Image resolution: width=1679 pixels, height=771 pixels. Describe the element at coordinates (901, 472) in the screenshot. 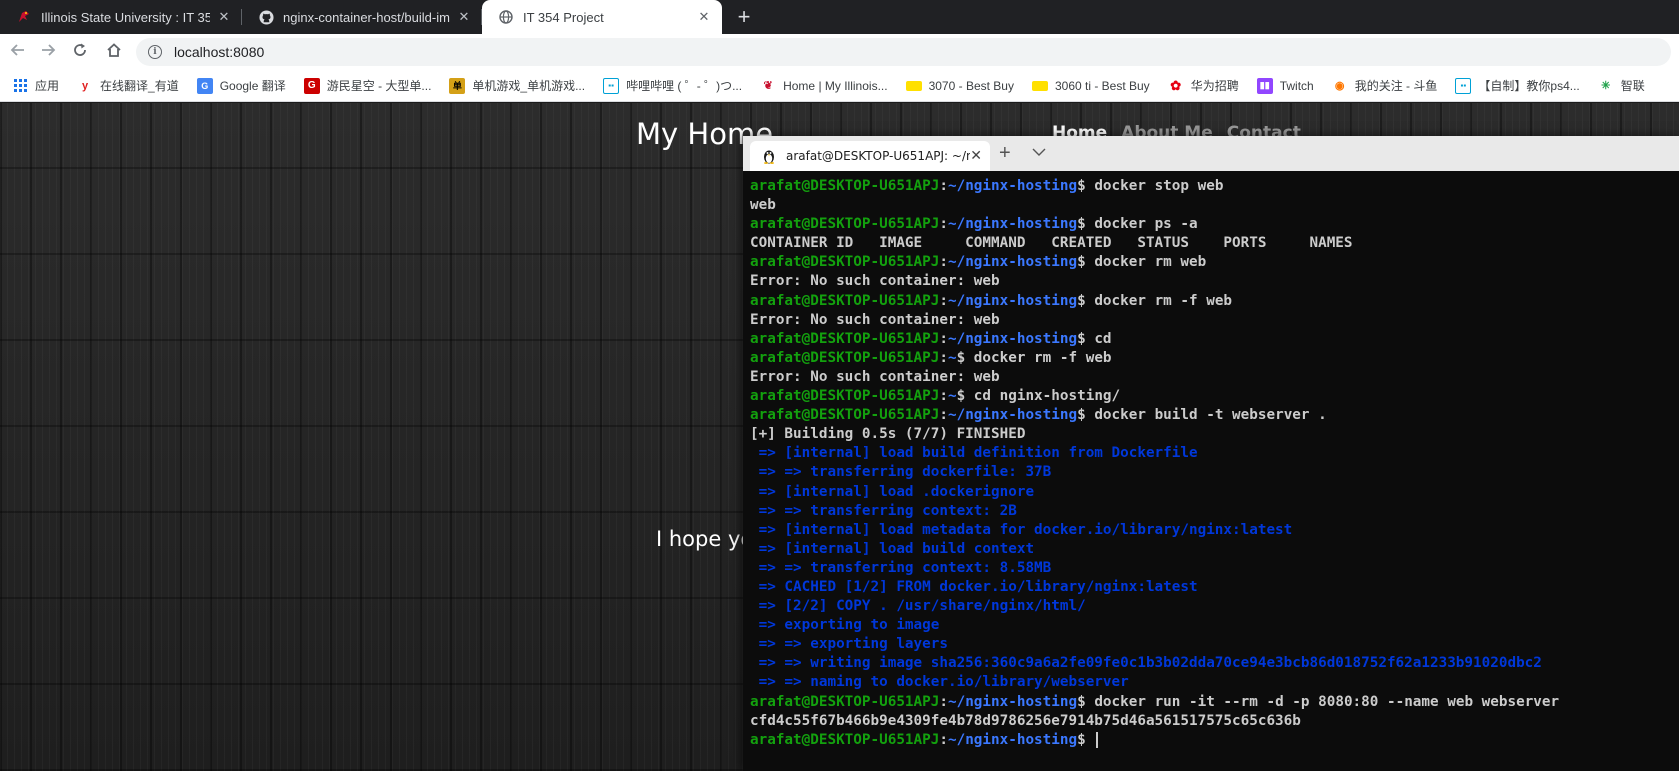

I see `build-output-text: => => transferring dockerfile: 37B` at that location.